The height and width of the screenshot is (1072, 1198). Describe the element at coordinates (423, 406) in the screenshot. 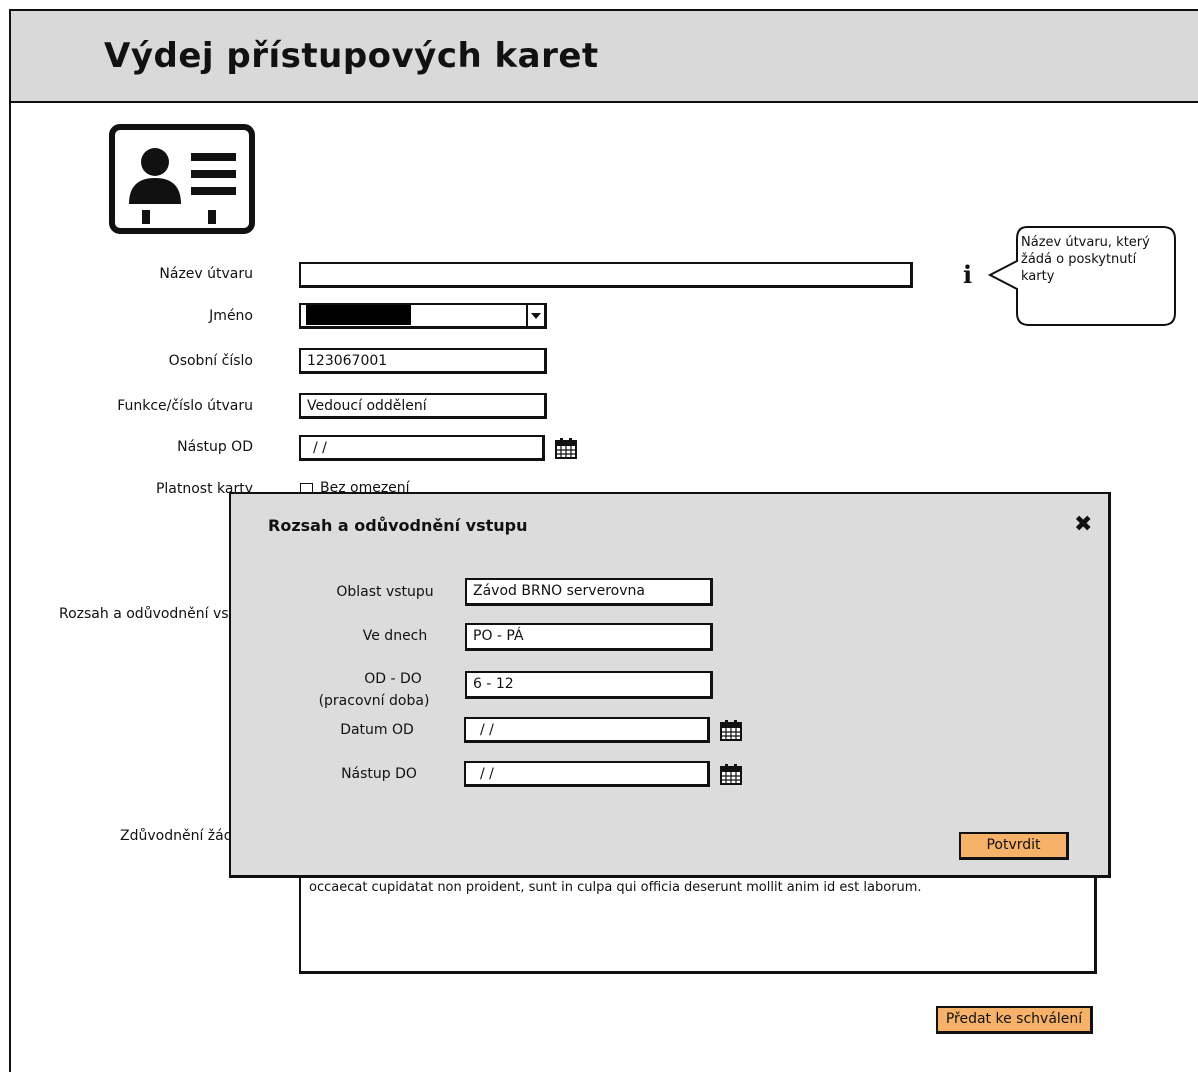

I see `function-unit-input: Vedoucí oddělení` at that location.